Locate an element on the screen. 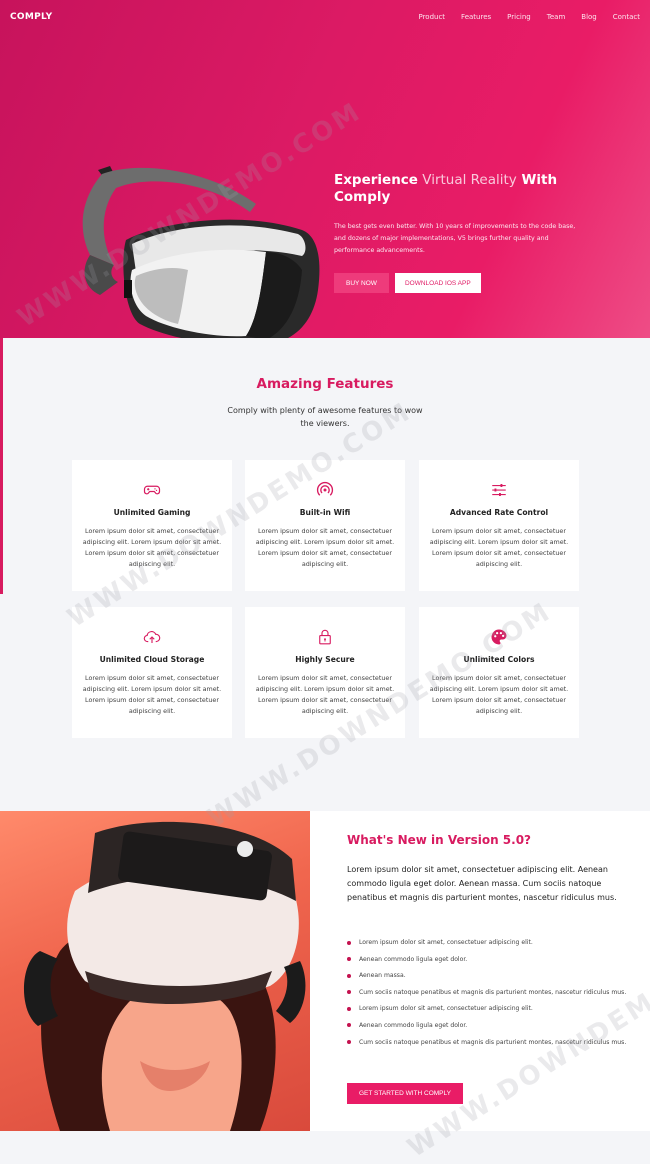 Image resolution: width=650 pixels, height=1164 pixels. sliders-icon is located at coordinates (499, 490).